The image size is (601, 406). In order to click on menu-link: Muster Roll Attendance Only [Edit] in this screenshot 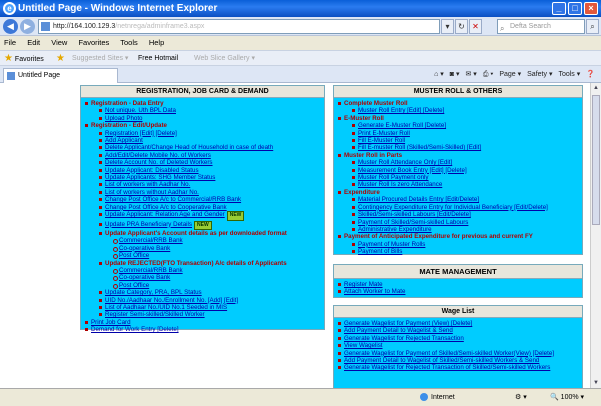, I will do `click(458, 162)`.